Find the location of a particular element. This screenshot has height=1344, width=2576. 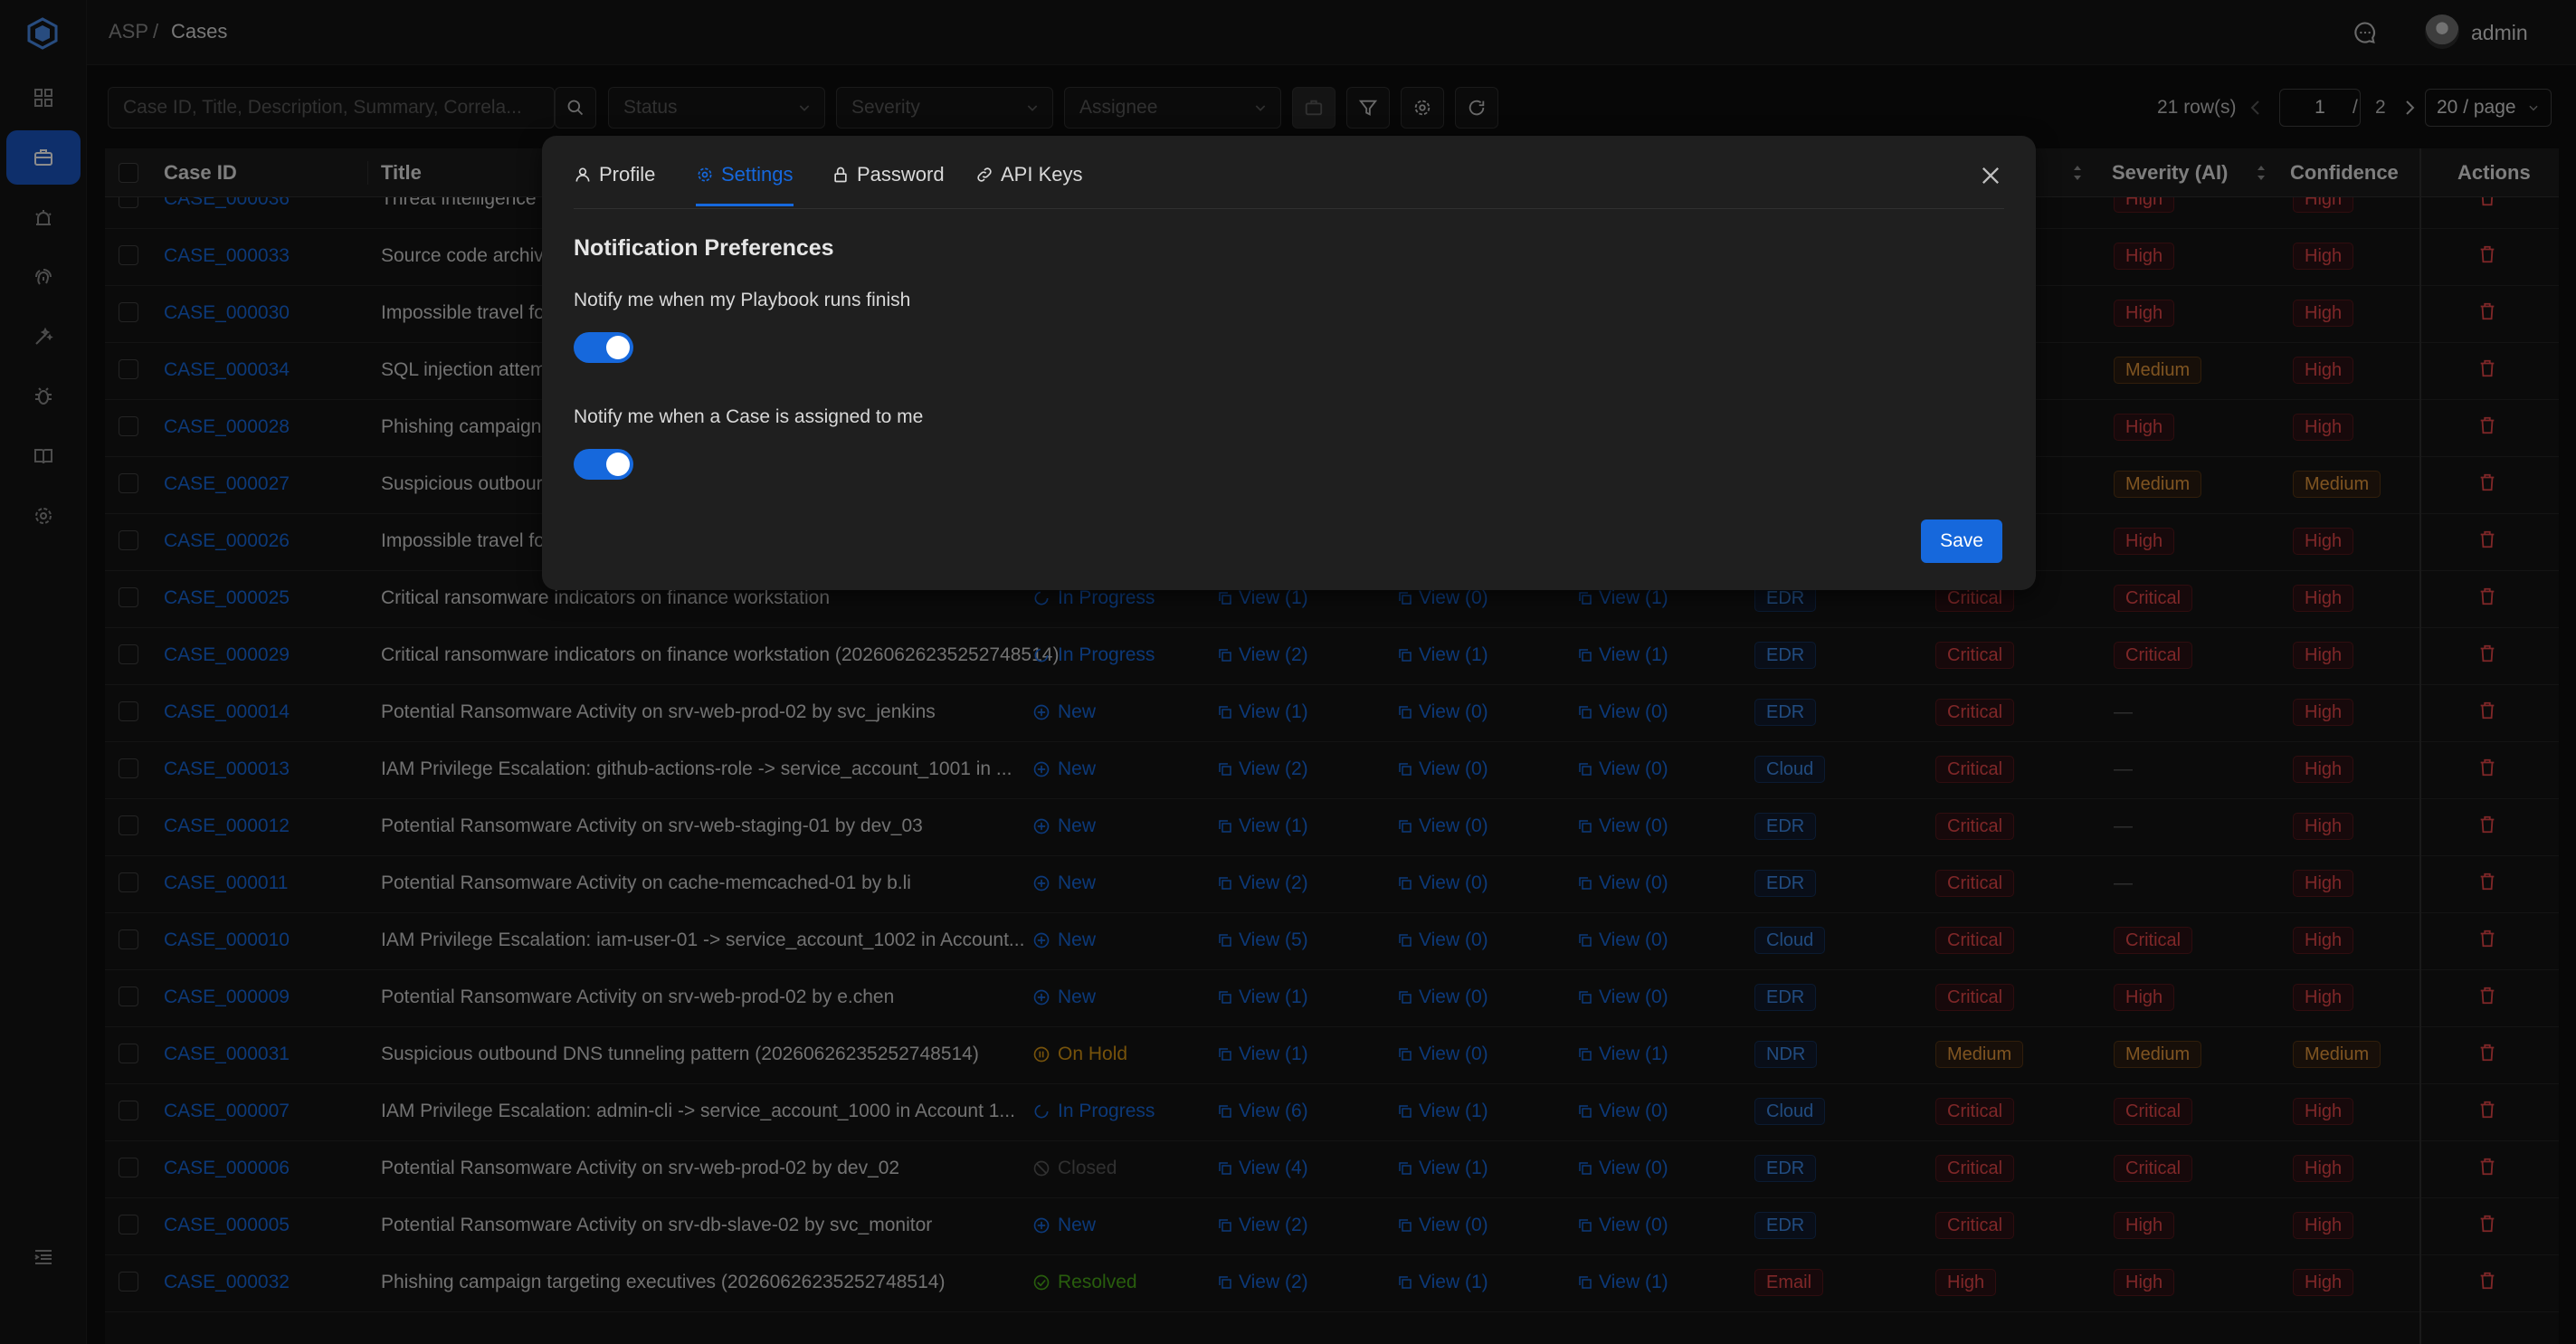

tab-api-keys: API Keys is located at coordinates (1028, 184).